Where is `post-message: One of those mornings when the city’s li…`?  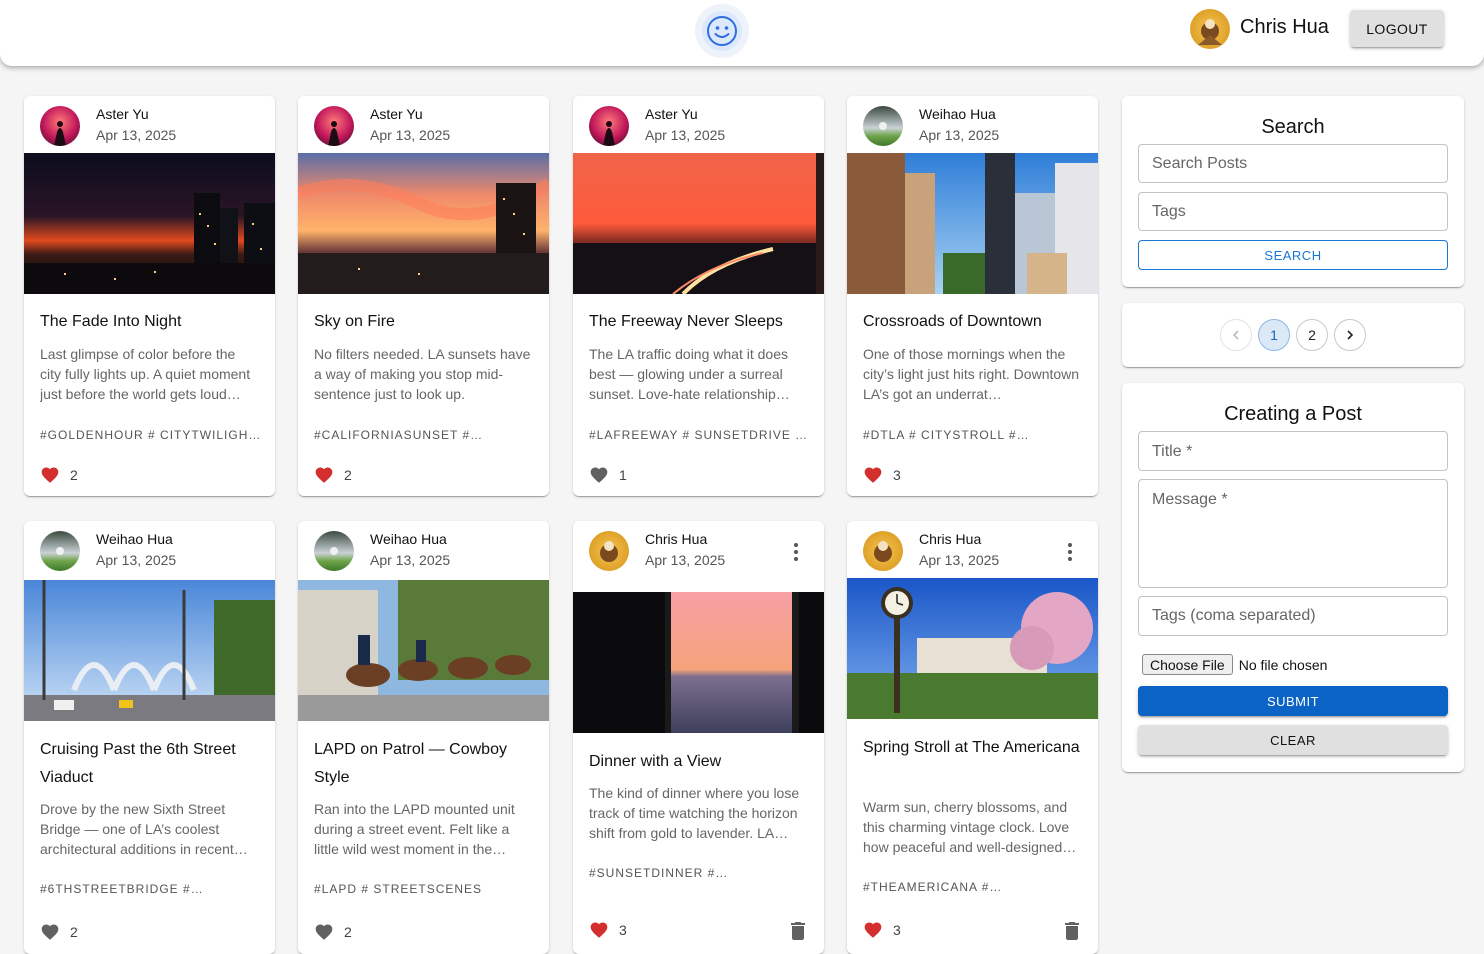 post-message: One of those mornings when the city’s li… is located at coordinates (971, 374).